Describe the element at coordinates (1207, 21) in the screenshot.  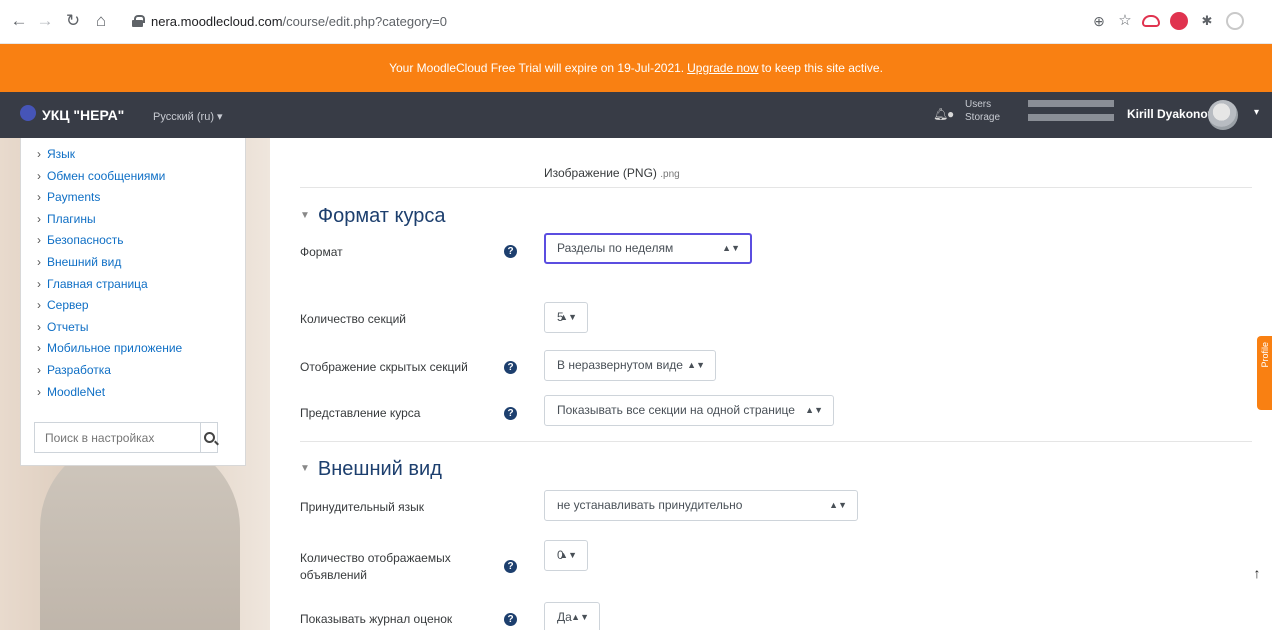
I see `extensions-puzzle-icon: ✱` at that location.